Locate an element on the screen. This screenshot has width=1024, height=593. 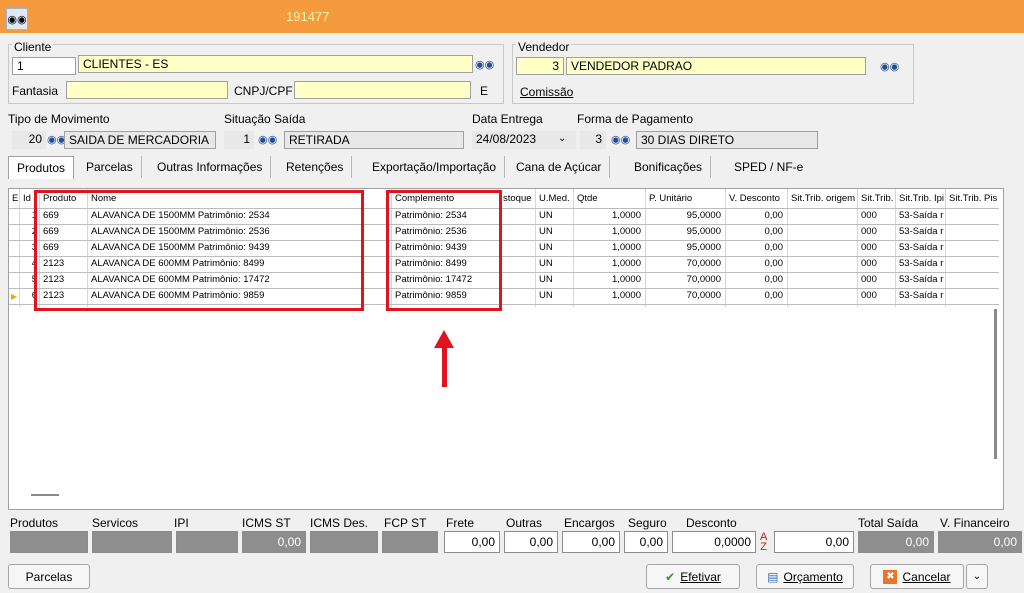
orcamento-button: ▤ Orçamento is located at coordinates (805, 576).